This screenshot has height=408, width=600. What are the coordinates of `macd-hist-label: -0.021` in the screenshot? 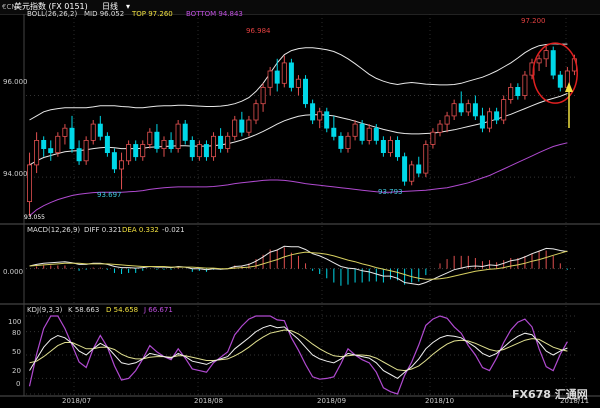 It's located at (173, 230).